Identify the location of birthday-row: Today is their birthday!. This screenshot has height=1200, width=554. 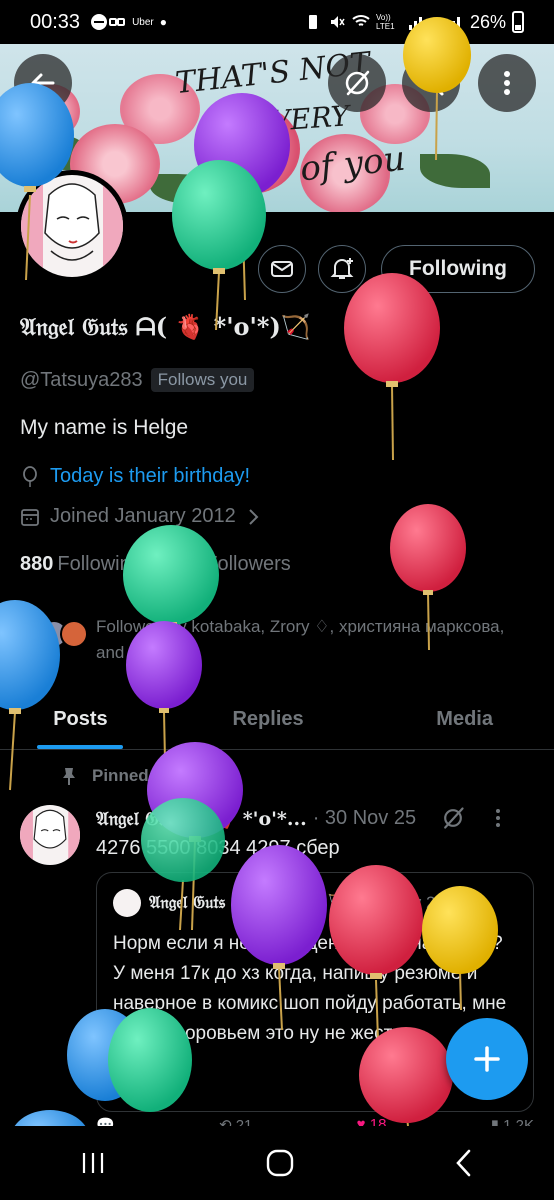
(135, 476).